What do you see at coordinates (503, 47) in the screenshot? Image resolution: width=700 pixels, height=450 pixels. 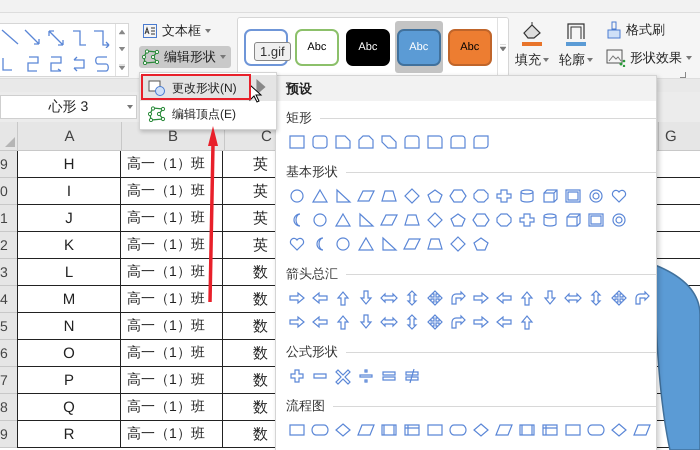 I see `more-arrow-icon` at bounding box center [503, 47].